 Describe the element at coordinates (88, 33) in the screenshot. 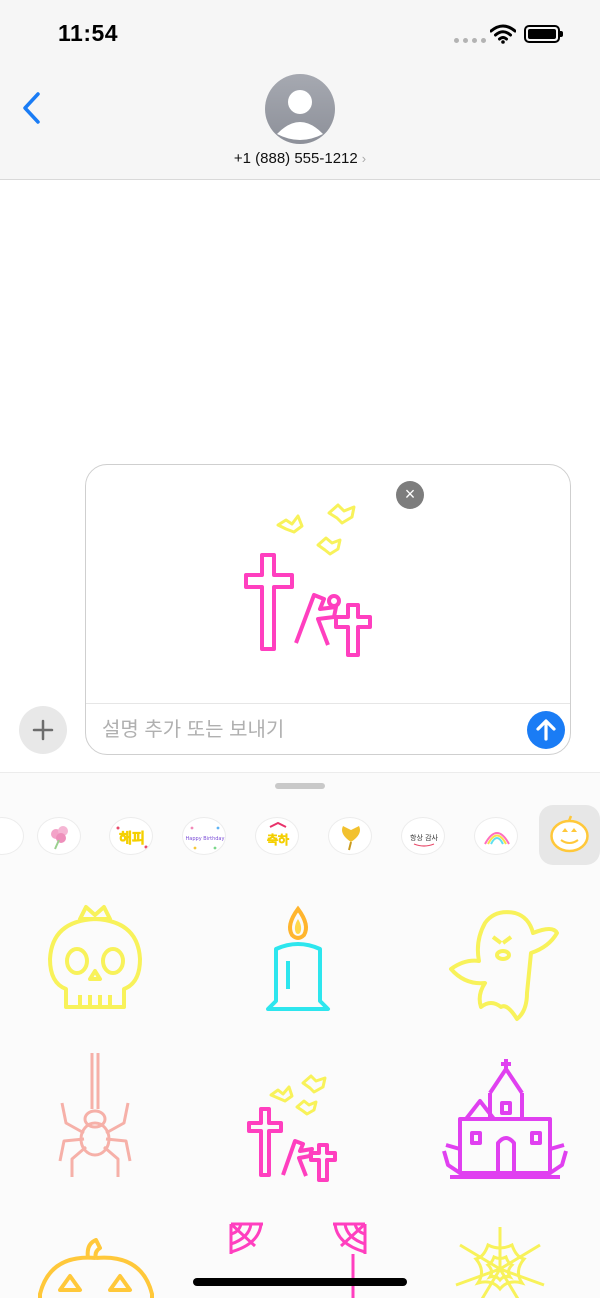

I see `status-time: 11:54` at that location.